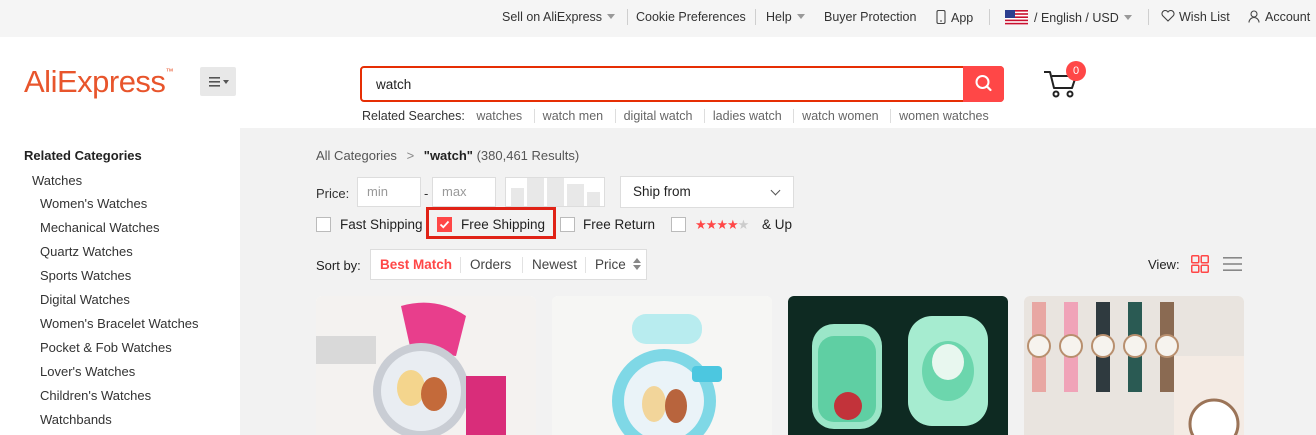  What do you see at coordinates (490, 264) in the screenshot?
I see `sort-orders: Orders` at bounding box center [490, 264].